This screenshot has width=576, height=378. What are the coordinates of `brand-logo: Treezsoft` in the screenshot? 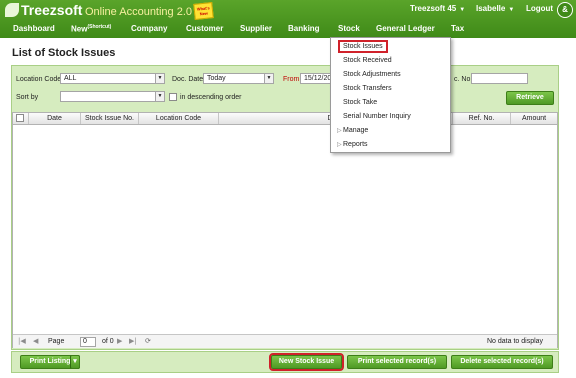 It's located at (43, 10).